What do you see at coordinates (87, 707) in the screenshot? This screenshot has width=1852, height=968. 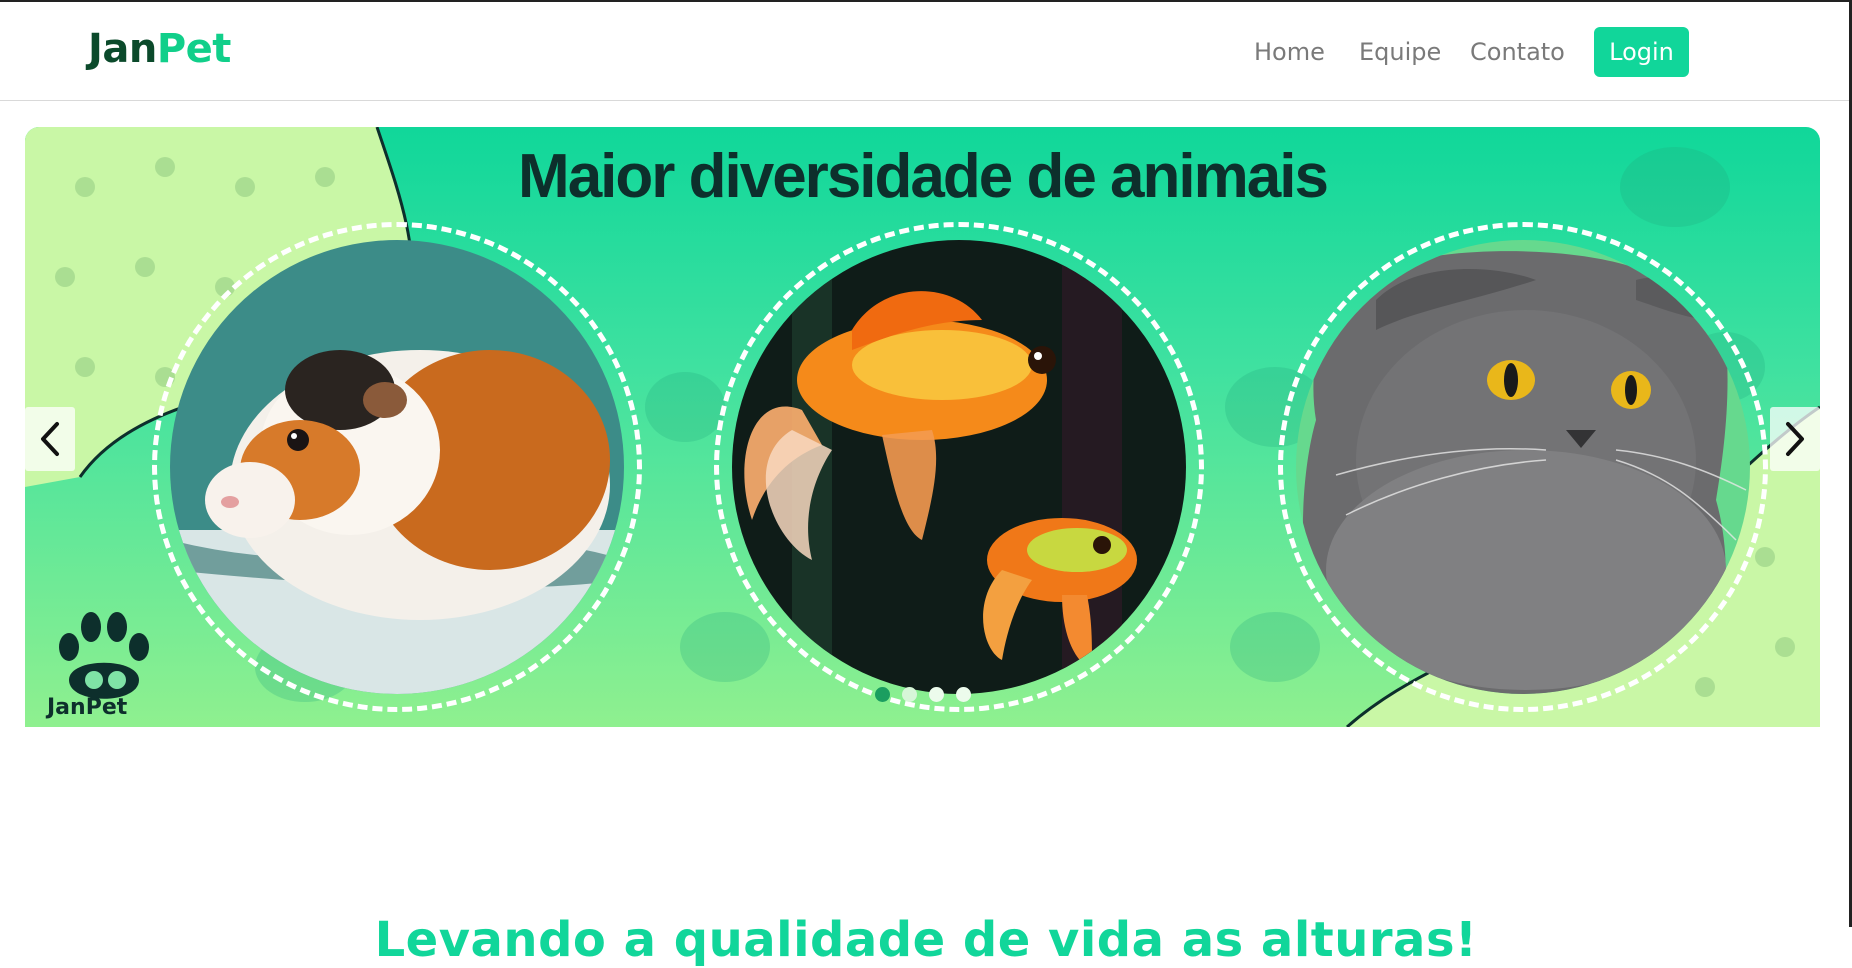 I see `logo-caption: JanPet` at bounding box center [87, 707].